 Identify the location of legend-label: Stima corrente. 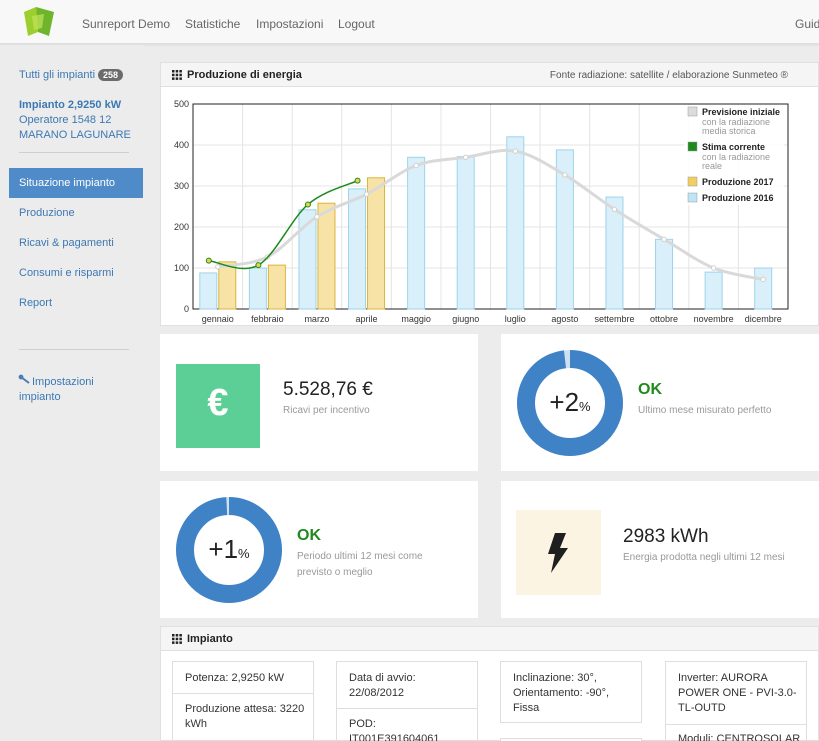
(733, 147).